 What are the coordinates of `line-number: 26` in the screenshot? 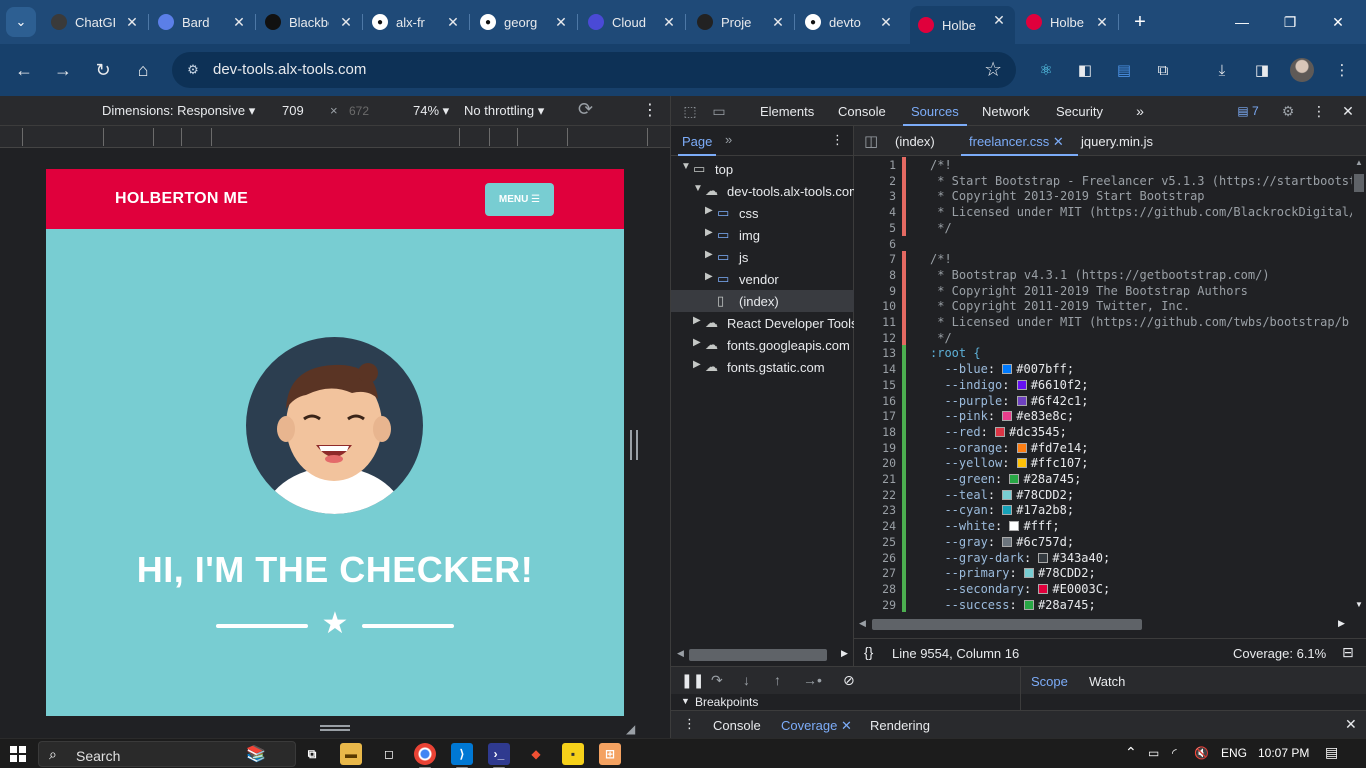 It's located at (875, 558).